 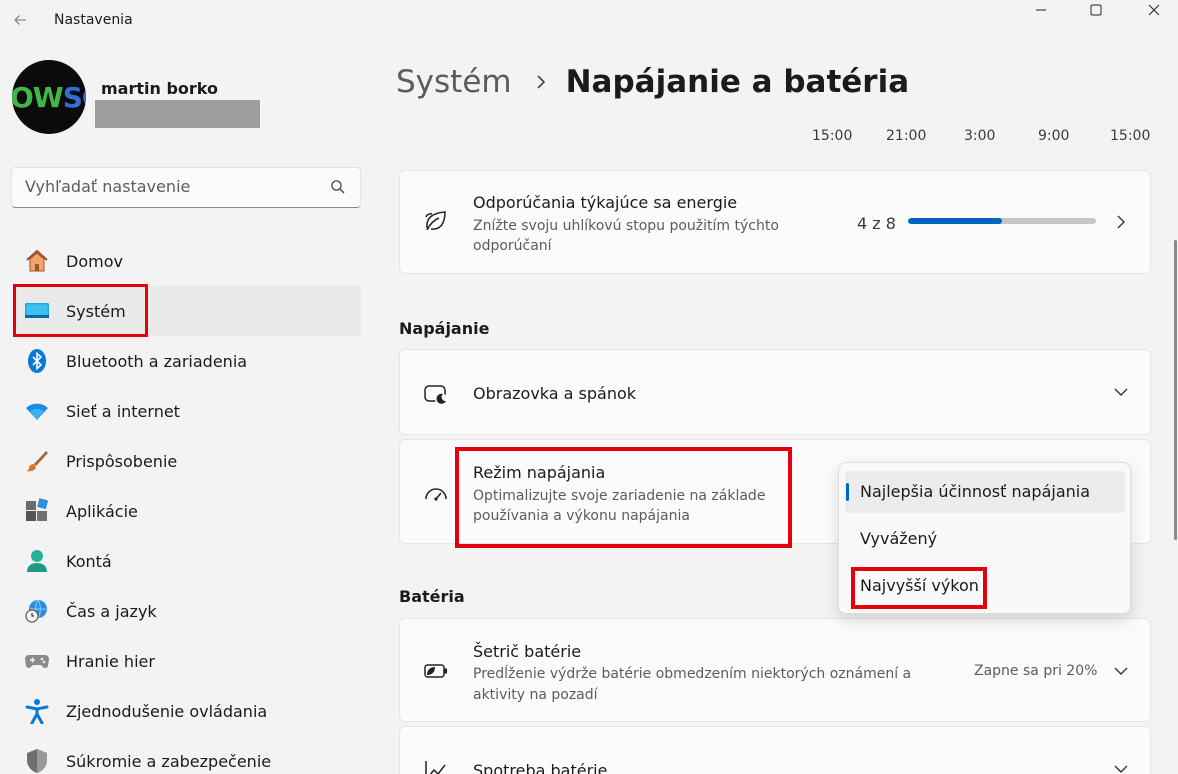 I want to click on sidebar-item-label: Prispôsobenie, so click(x=122, y=461).